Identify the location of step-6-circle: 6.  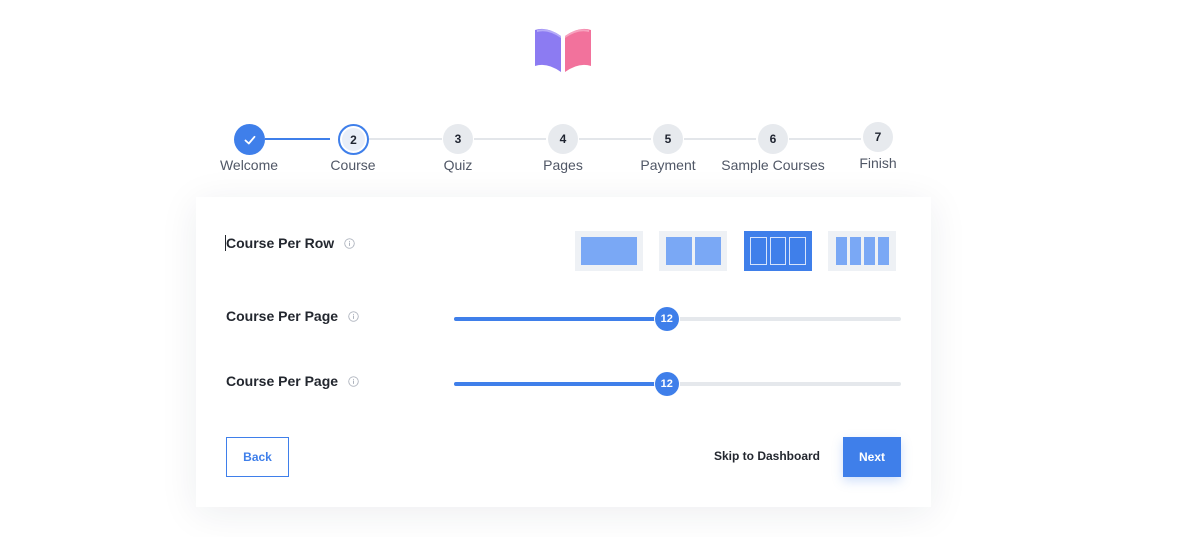
(773, 139).